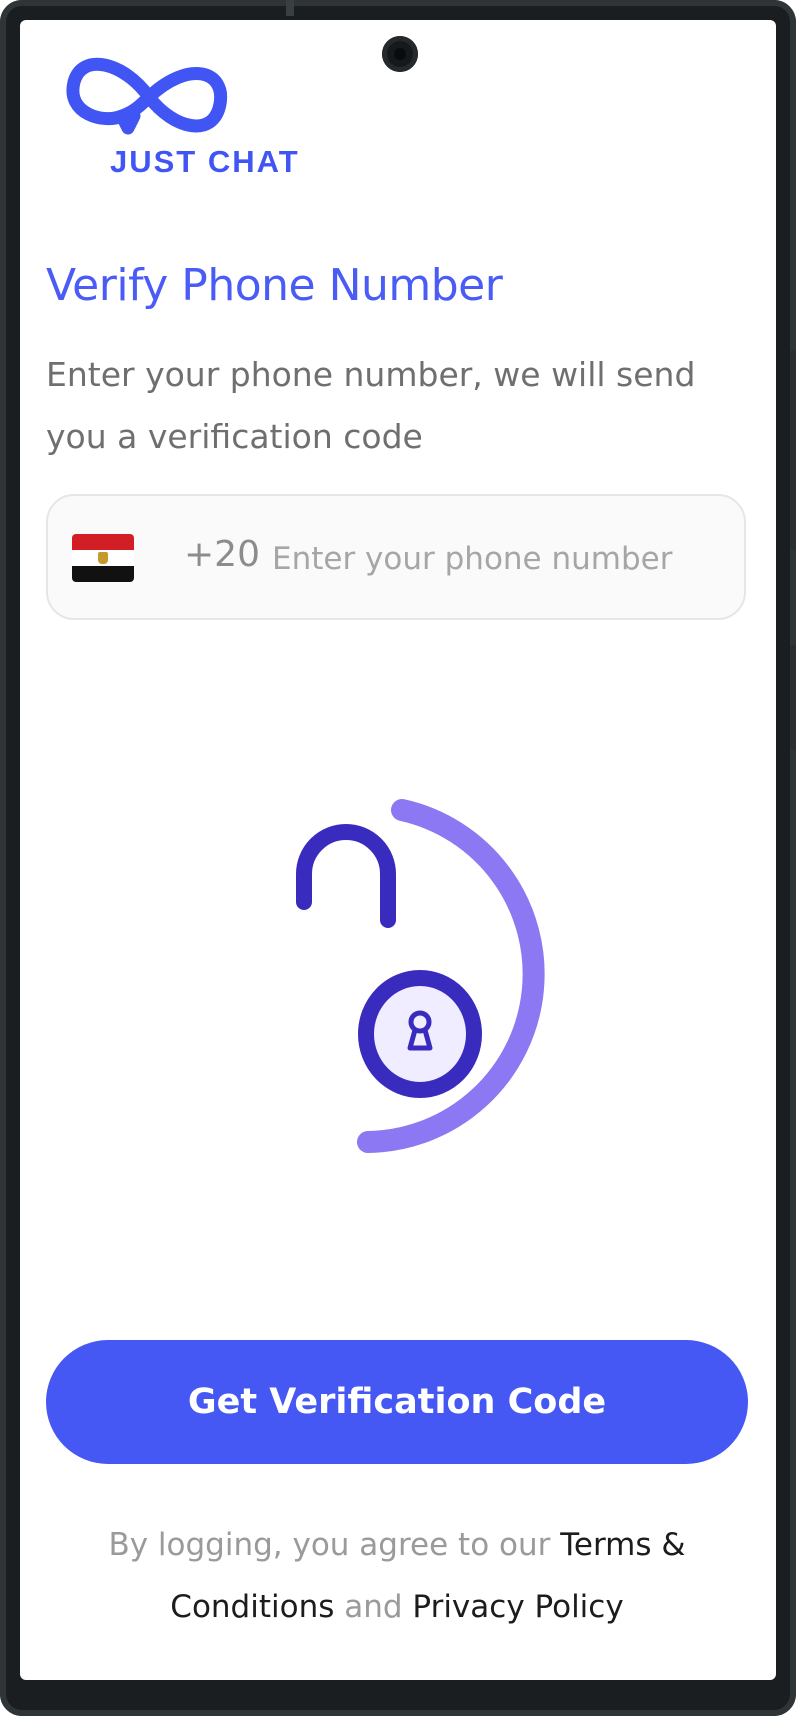 This screenshot has width=802, height=1716. Describe the element at coordinates (103, 558) in the screenshot. I see `egypt-flag-icon` at that location.